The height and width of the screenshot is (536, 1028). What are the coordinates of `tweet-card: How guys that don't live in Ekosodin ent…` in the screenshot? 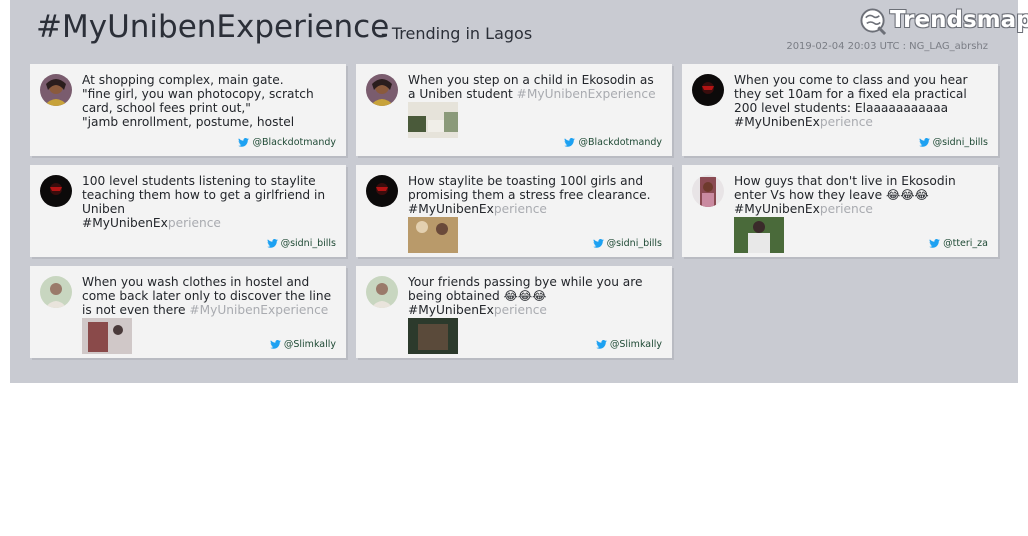 It's located at (840, 211).